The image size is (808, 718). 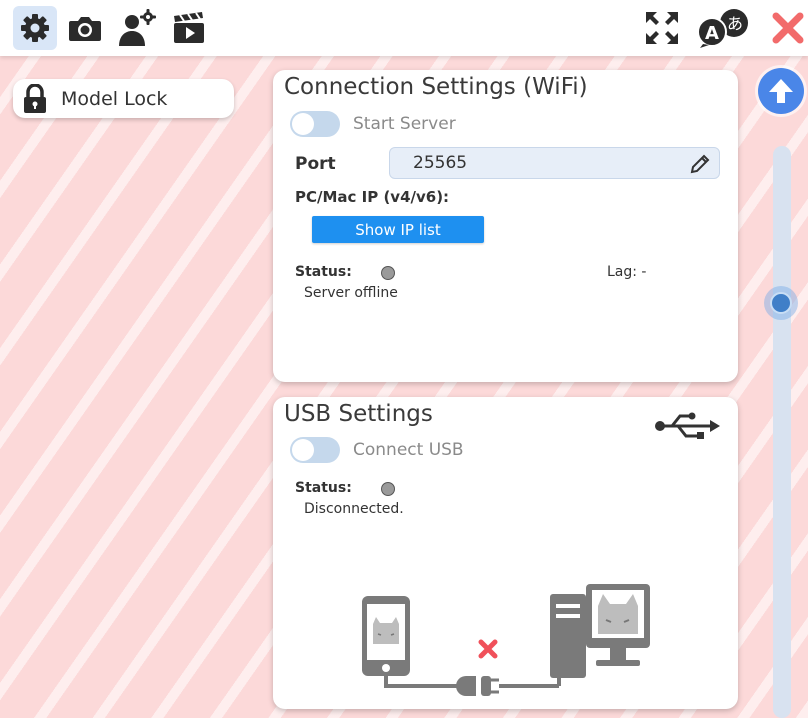 I want to click on avatar-settings-button, so click(x=137, y=28).